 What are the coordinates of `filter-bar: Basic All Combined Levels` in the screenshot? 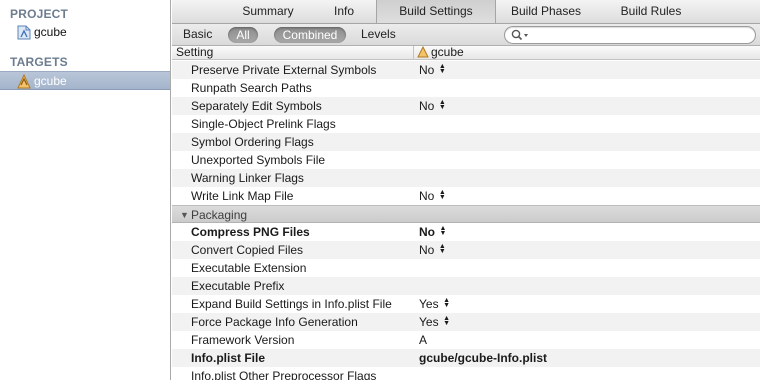 It's located at (466, 35).